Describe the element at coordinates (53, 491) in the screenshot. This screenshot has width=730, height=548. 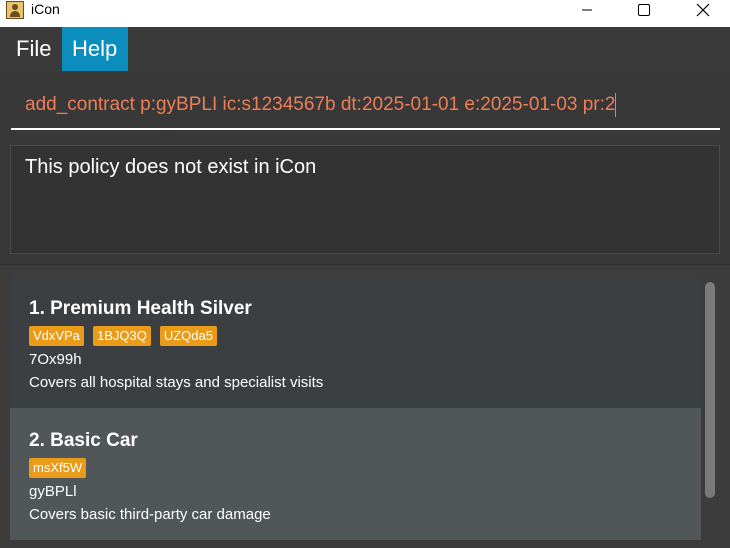
I see `policy-id: gyBPLl` at that location.